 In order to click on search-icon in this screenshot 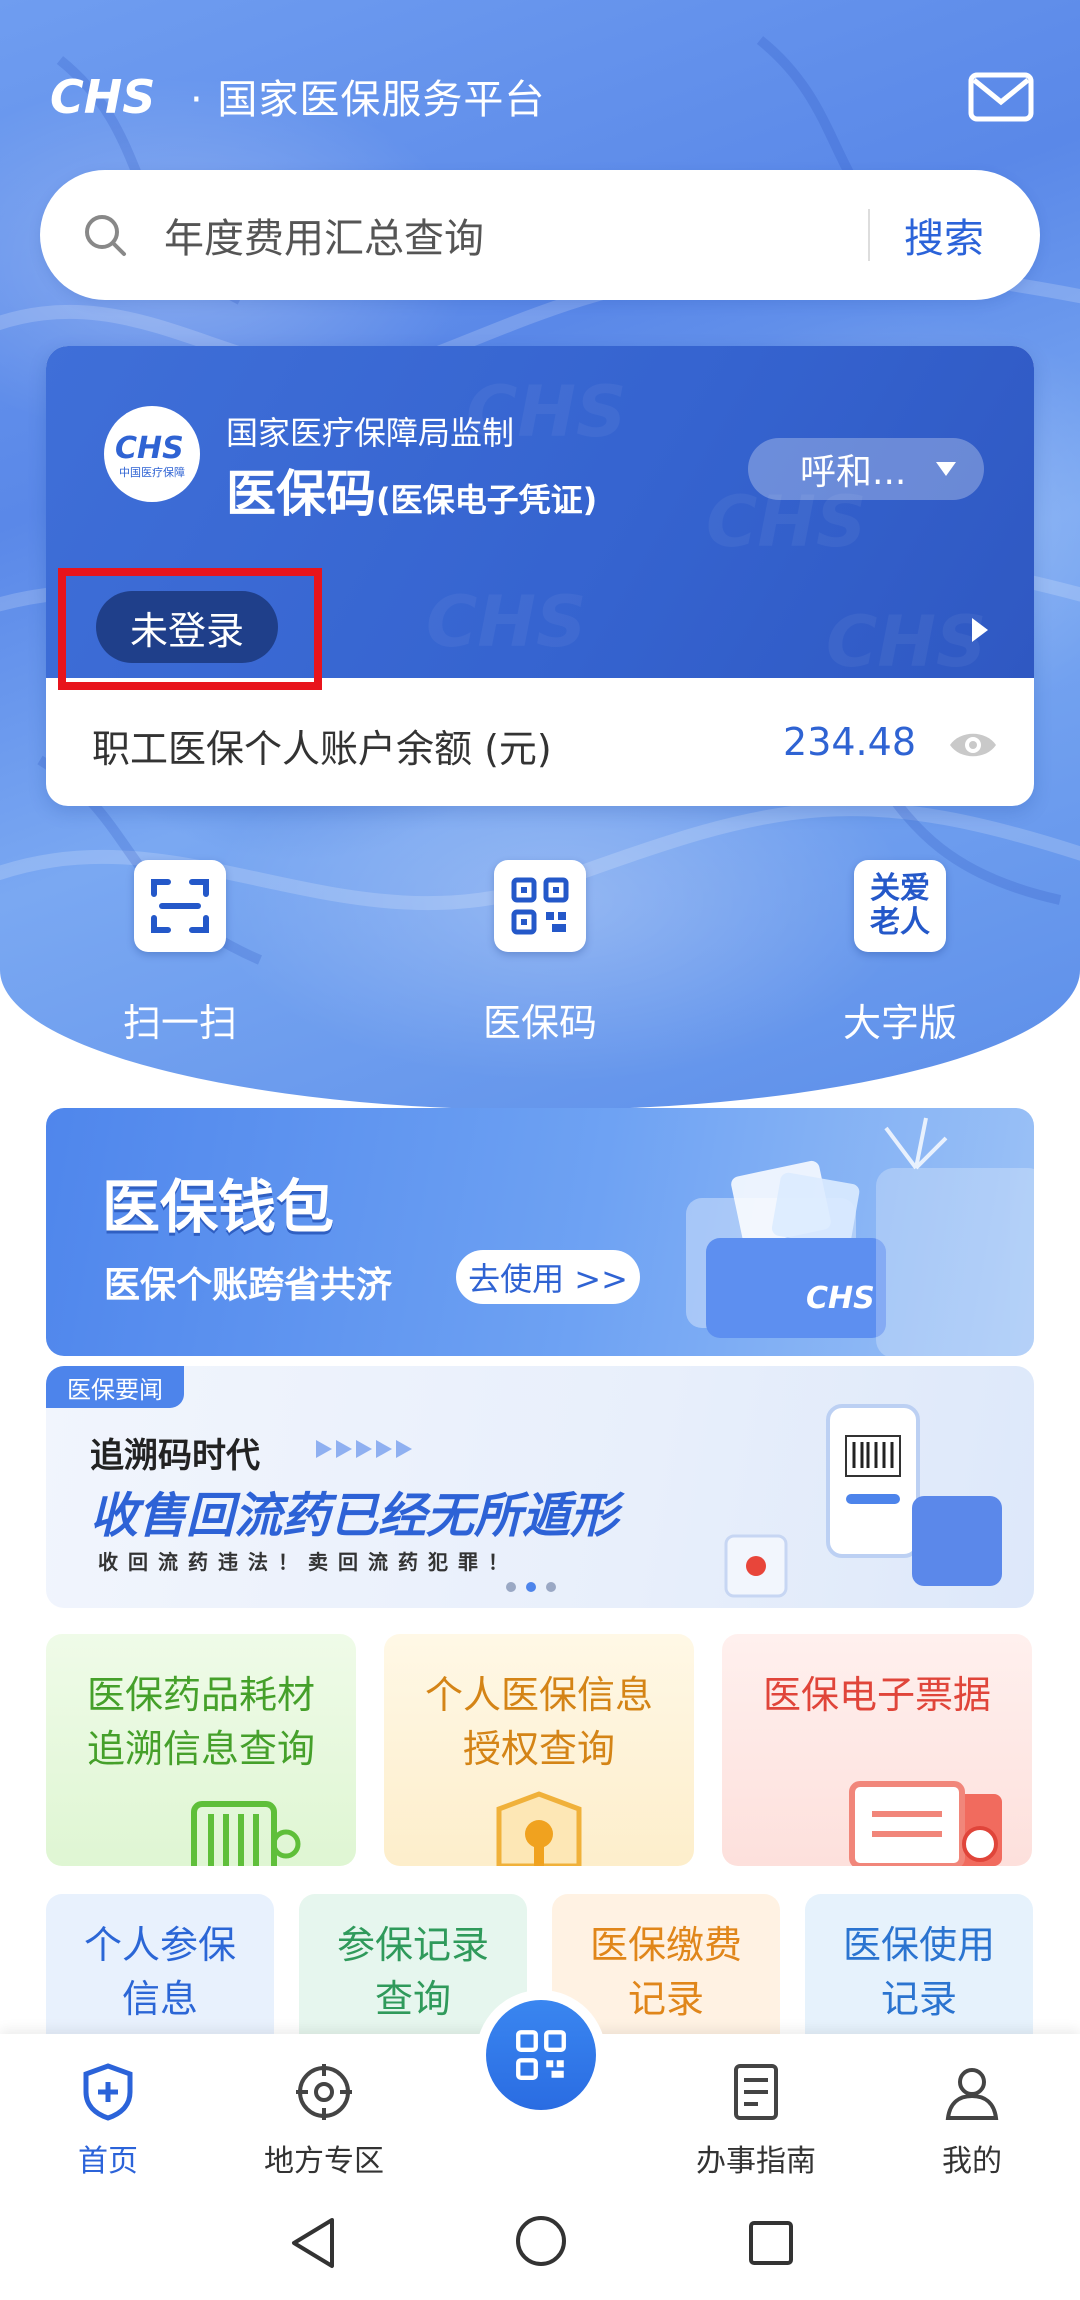, I will do `click(105, 235)`.